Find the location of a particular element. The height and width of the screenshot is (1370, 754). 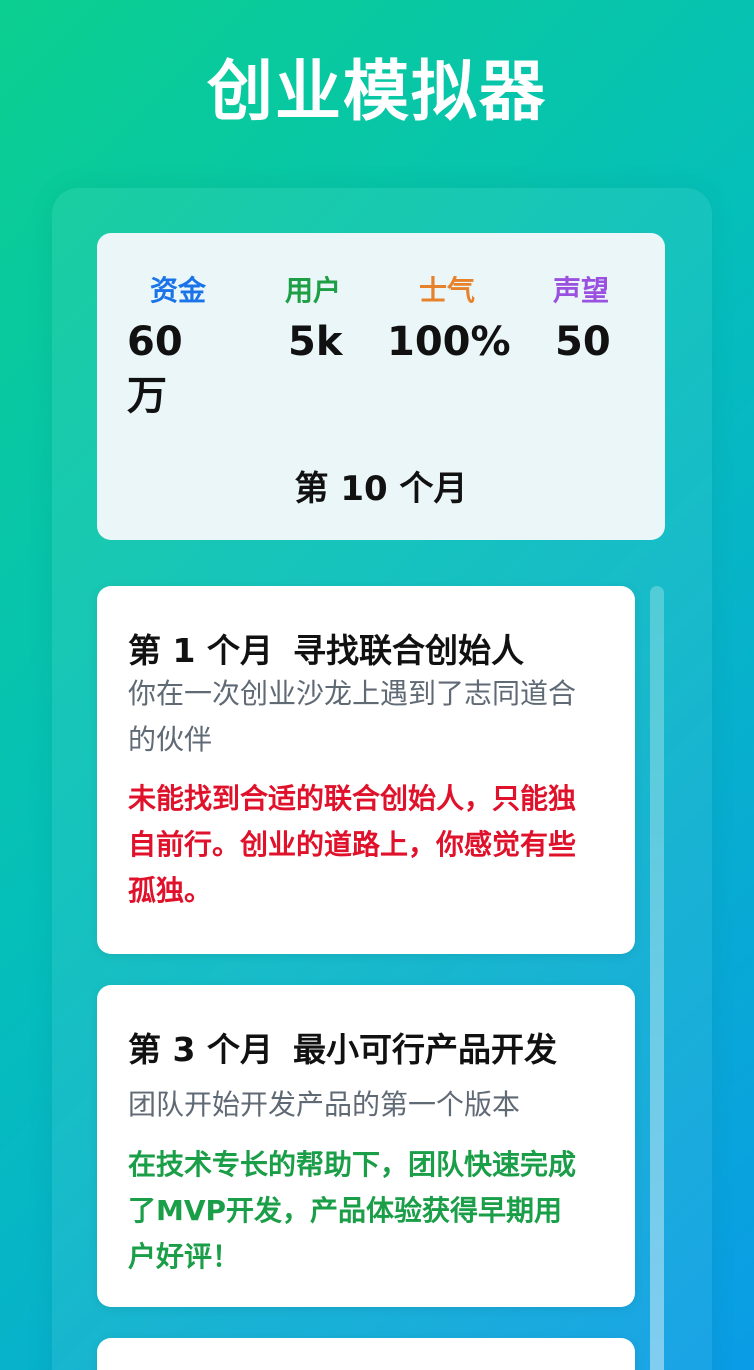

event-month: 第 1 个月 is located at coordinates (200, 650).